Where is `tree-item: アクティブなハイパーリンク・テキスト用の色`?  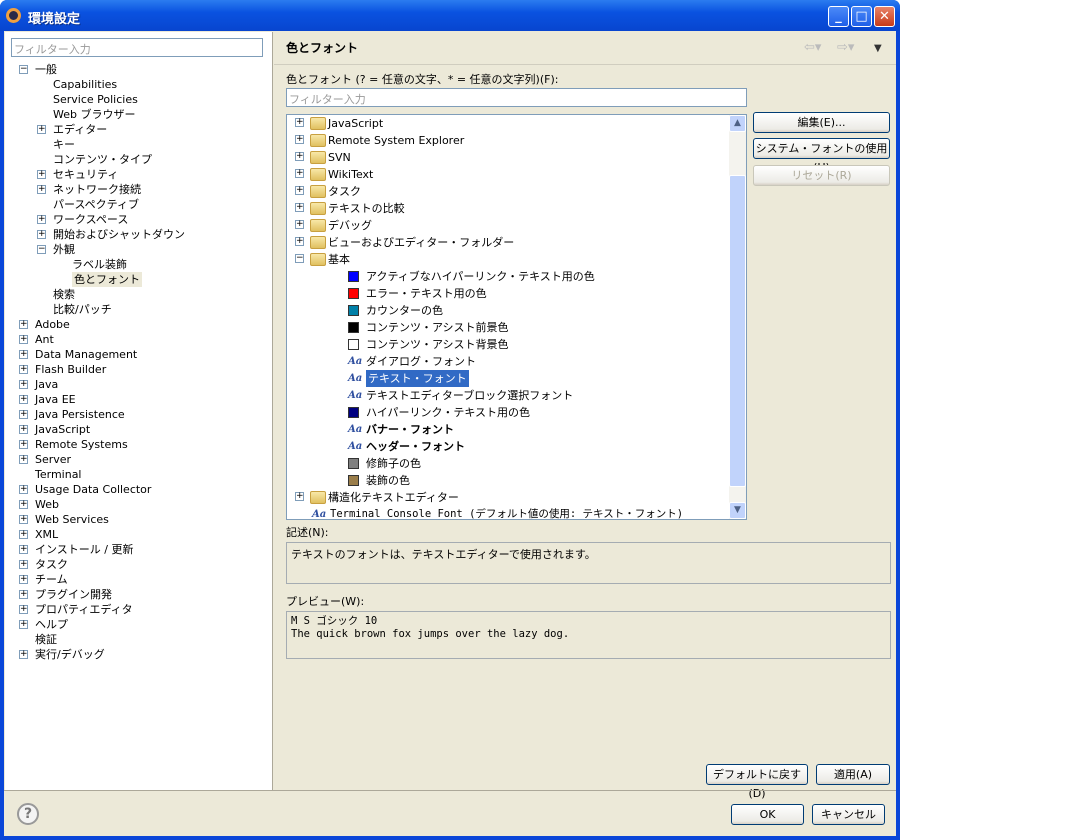
tree-item: アクティブなハイパーリンク・テキスト用の色 is located at coordinates (516, 276).